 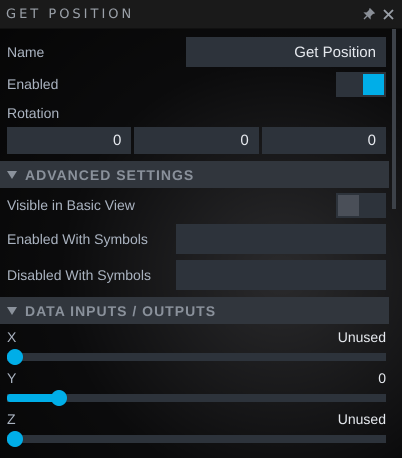 What do you see at coordinates (388, 14) in the screenshot?
I see `close-icon` at bounding box center [388, 14].